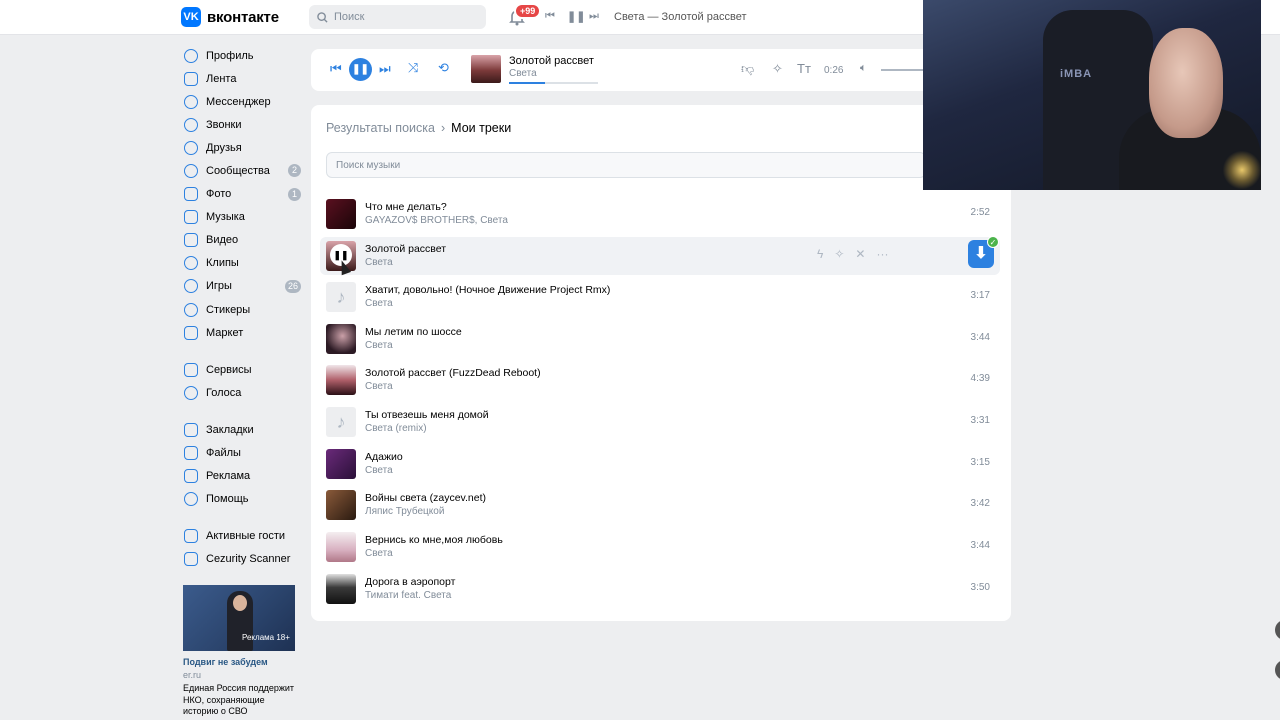 This screenshot has height=720, width=1280. What do you see at coordinates (238, 101) in the screenshot?
I see `sidebar-item-label: Мессенджер` at bounding box center [238, 101].